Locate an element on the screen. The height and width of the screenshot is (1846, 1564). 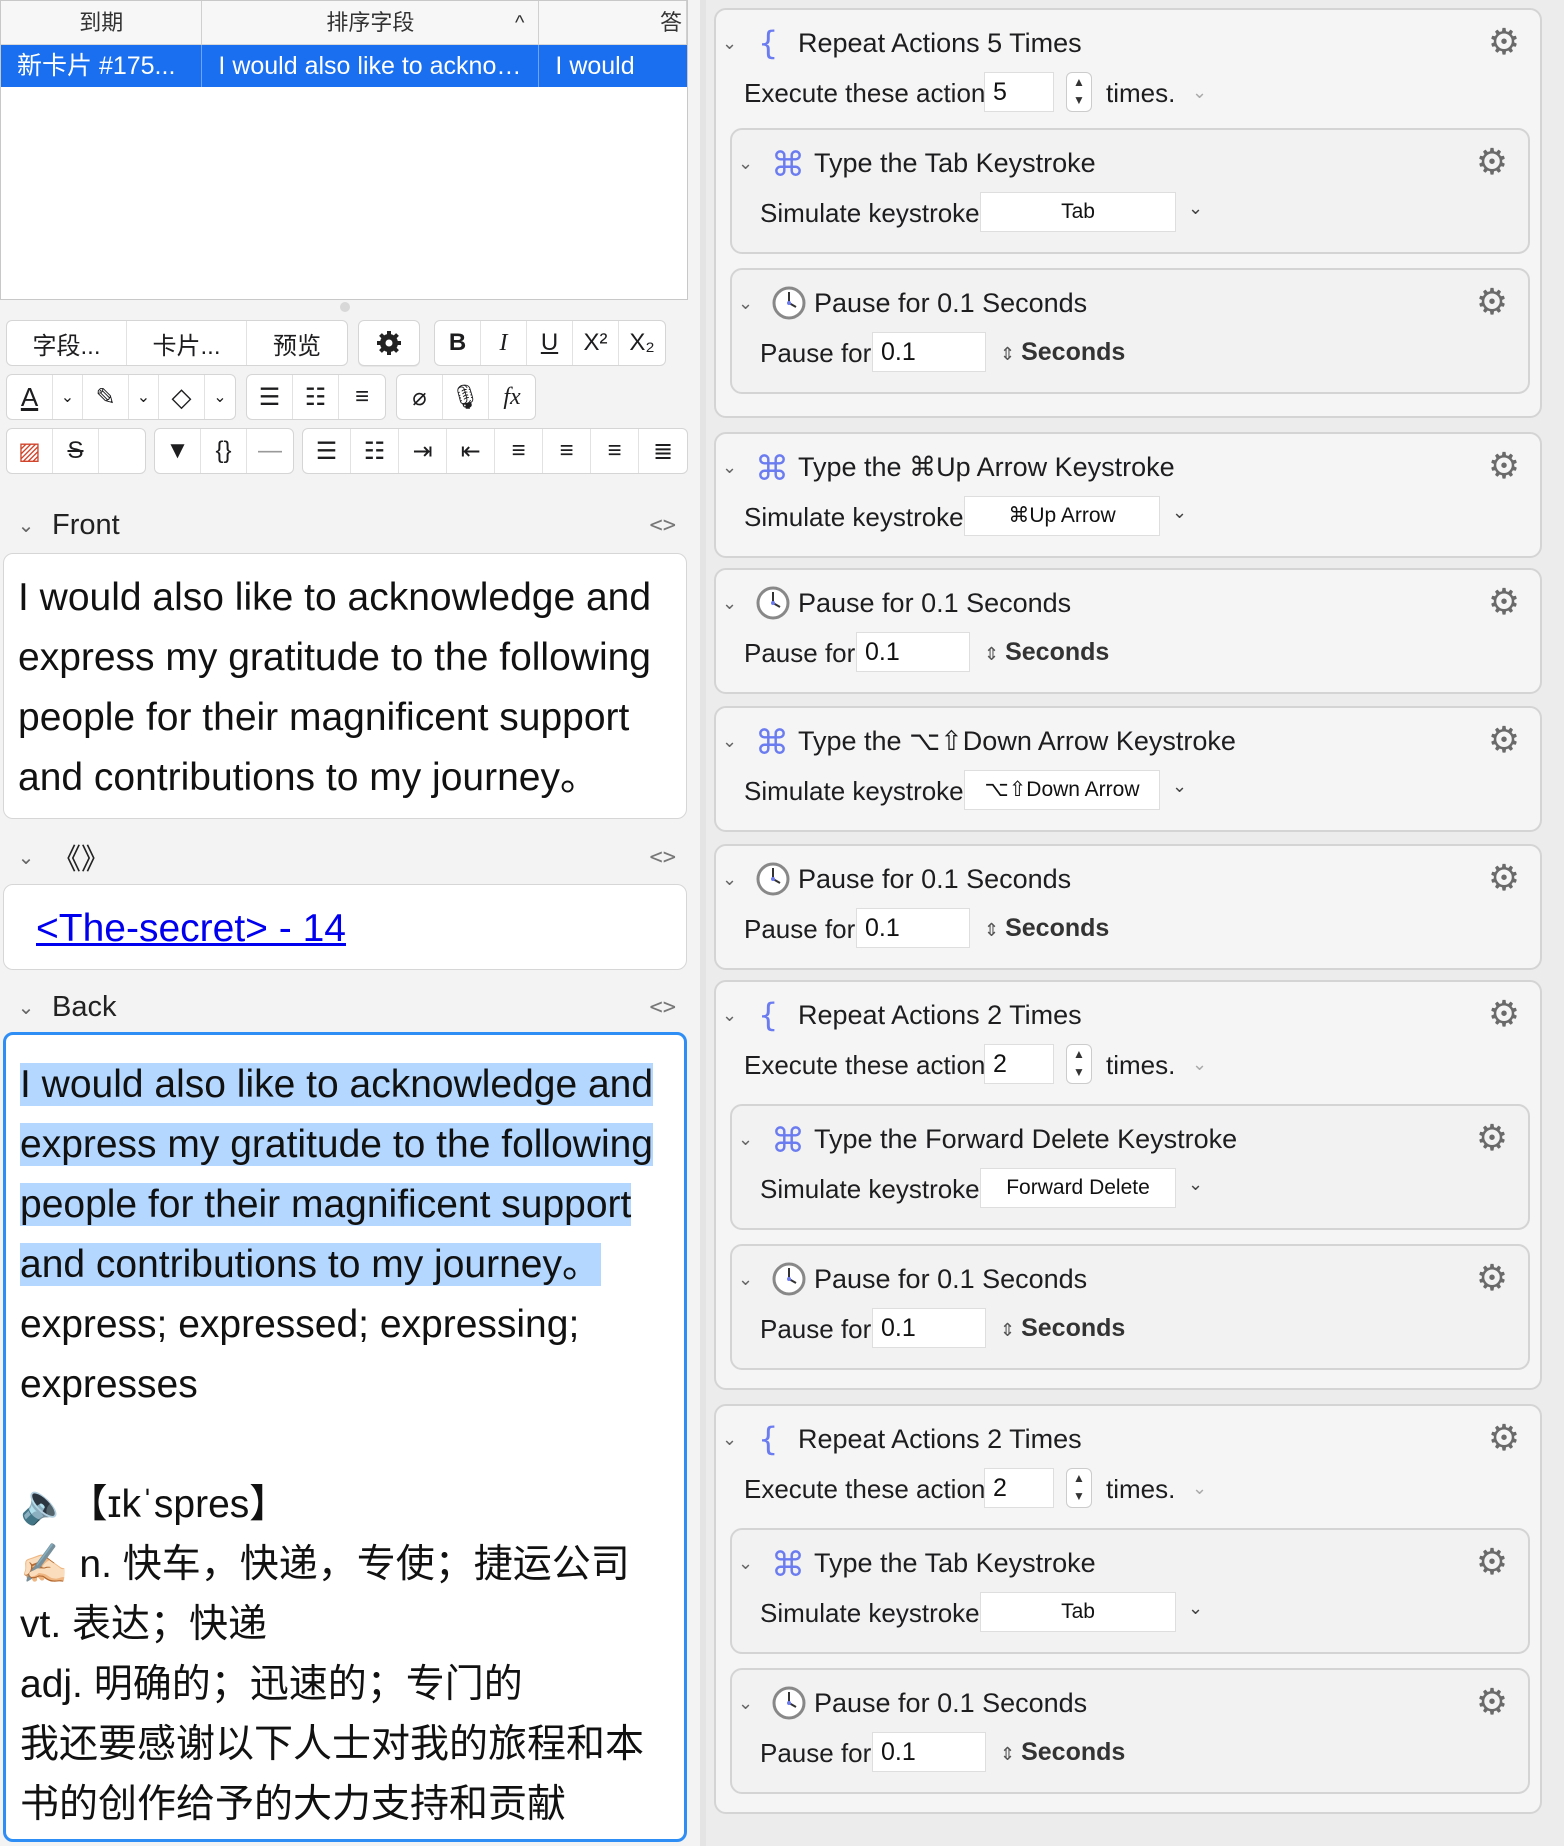
action-title-row: ⌄ ⌘ Type the Forward Delete Keystroke is located at coordinates (987, 1139).